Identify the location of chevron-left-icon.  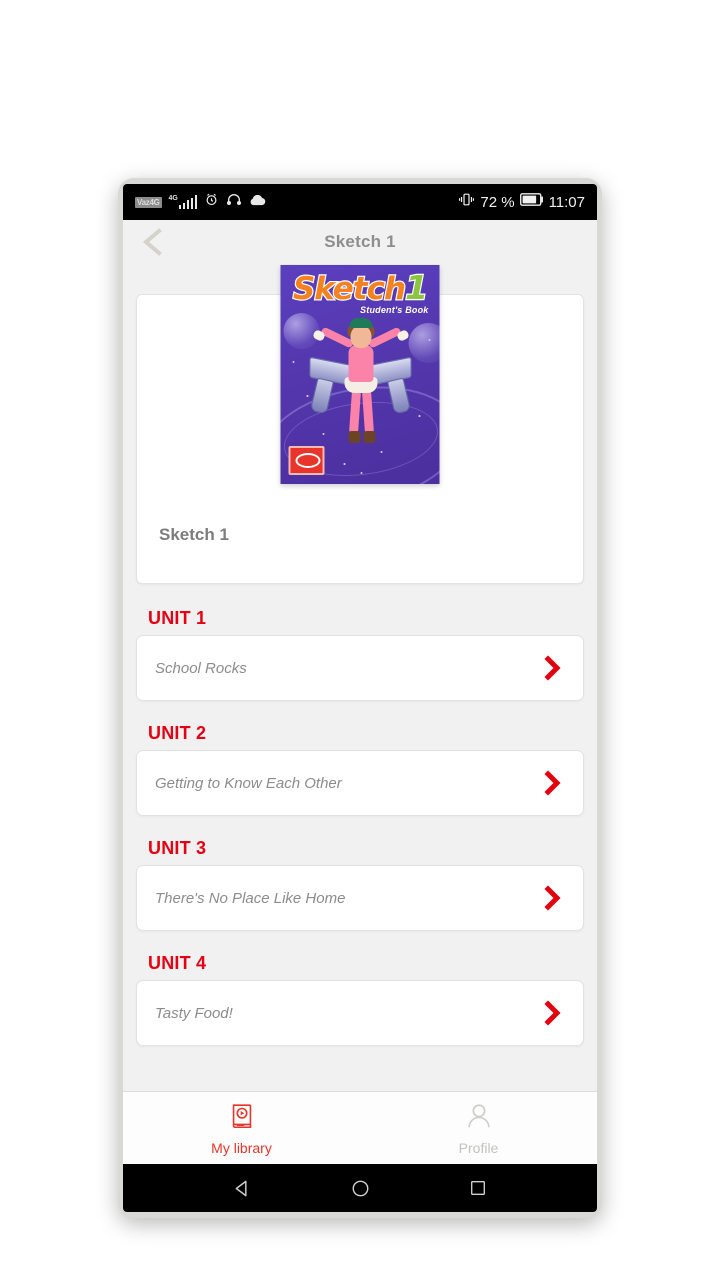
(152, 242).